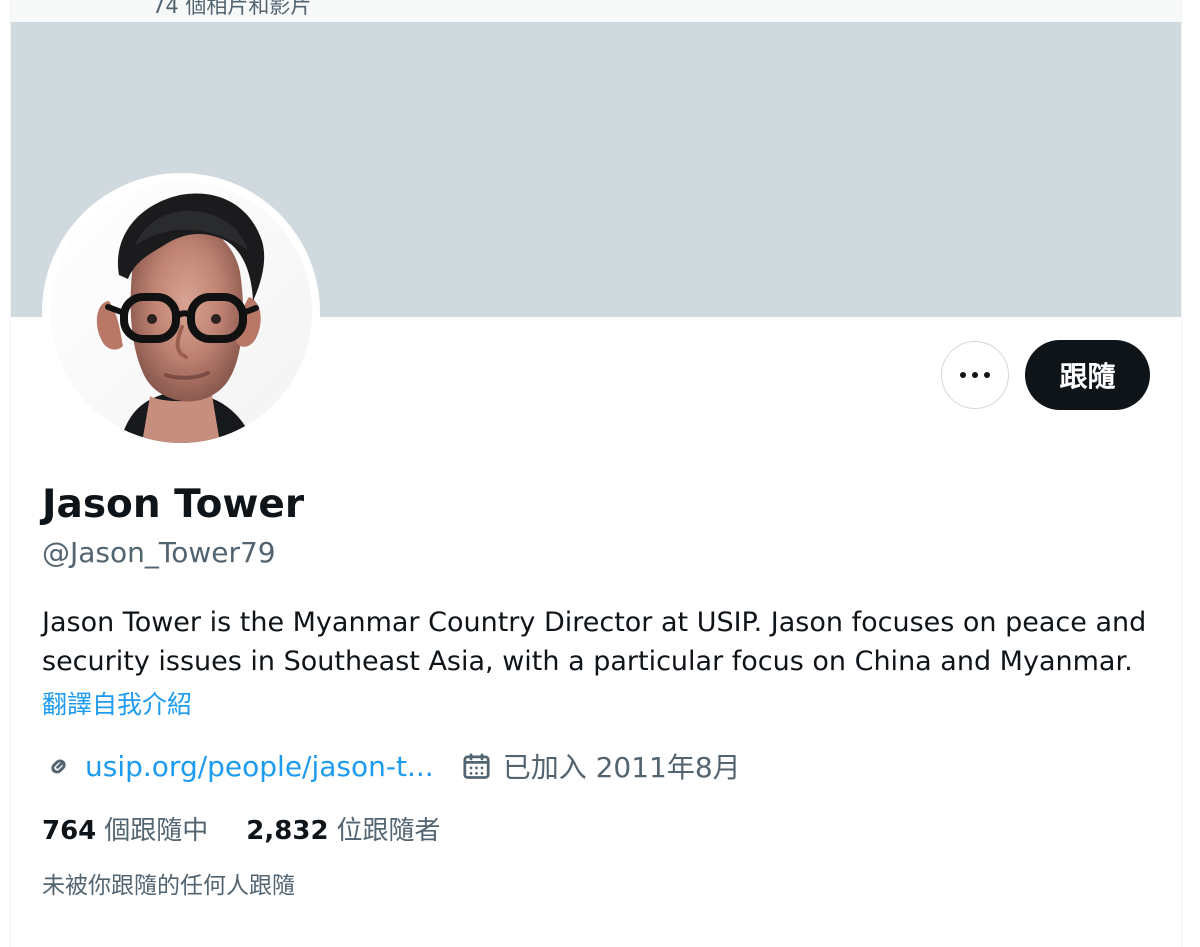 The height and width of the screenshot is (947, 1200). I want to click on more-icon, so click(975, 375).